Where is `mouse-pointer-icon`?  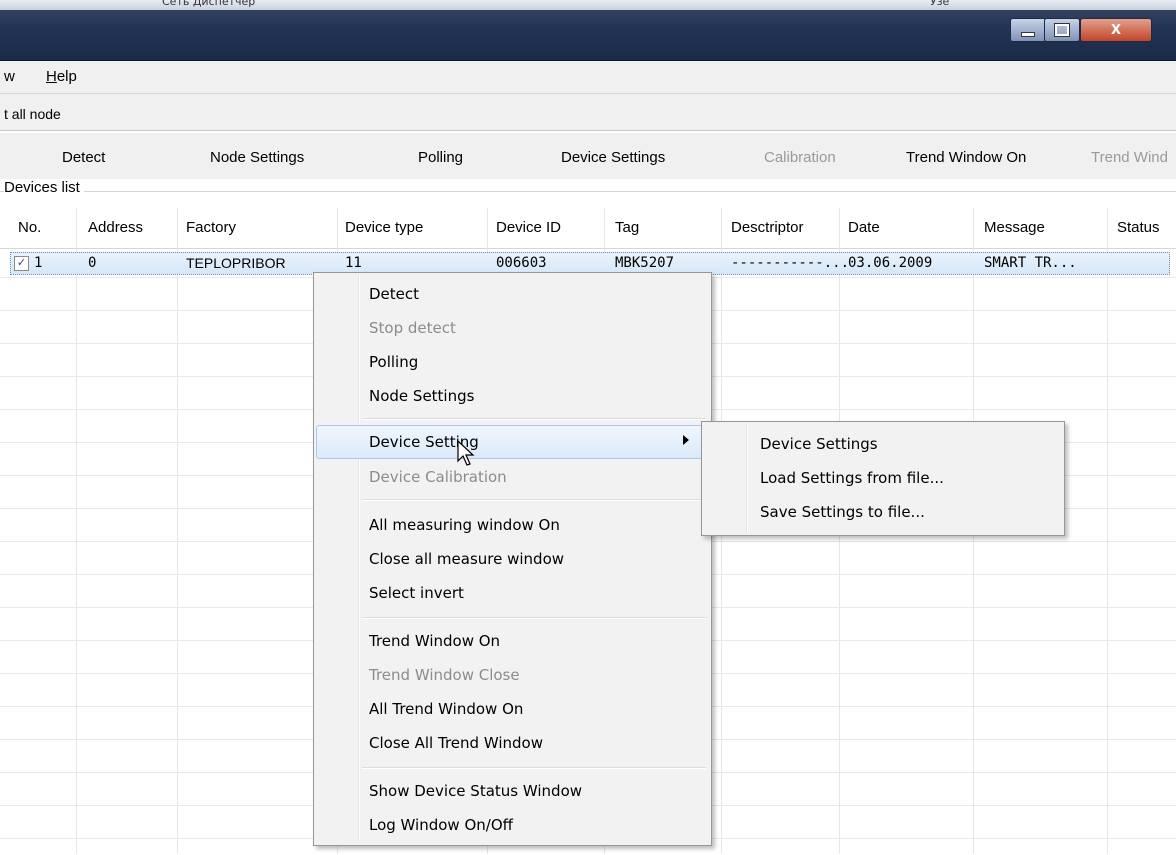
mouse-pointer-icon is located at coordinates (466, 453).